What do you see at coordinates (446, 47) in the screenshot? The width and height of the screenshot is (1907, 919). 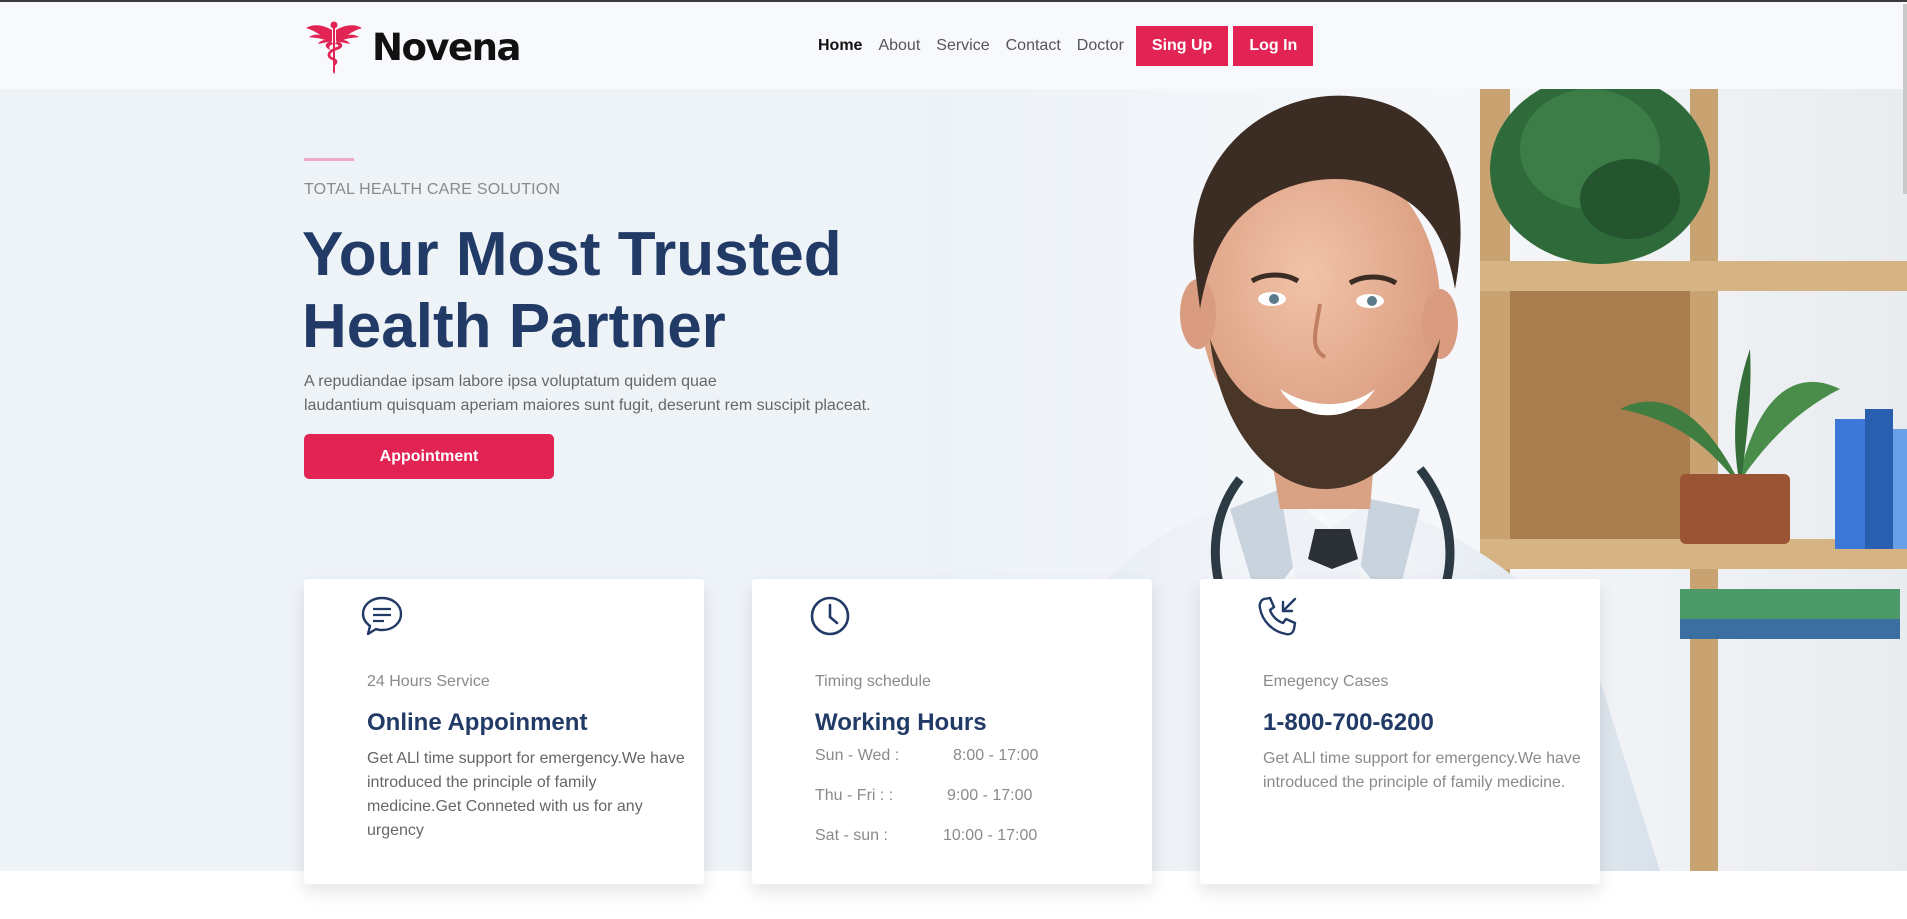 I see `brand-name: Novena` at bounding box center [446, 47].